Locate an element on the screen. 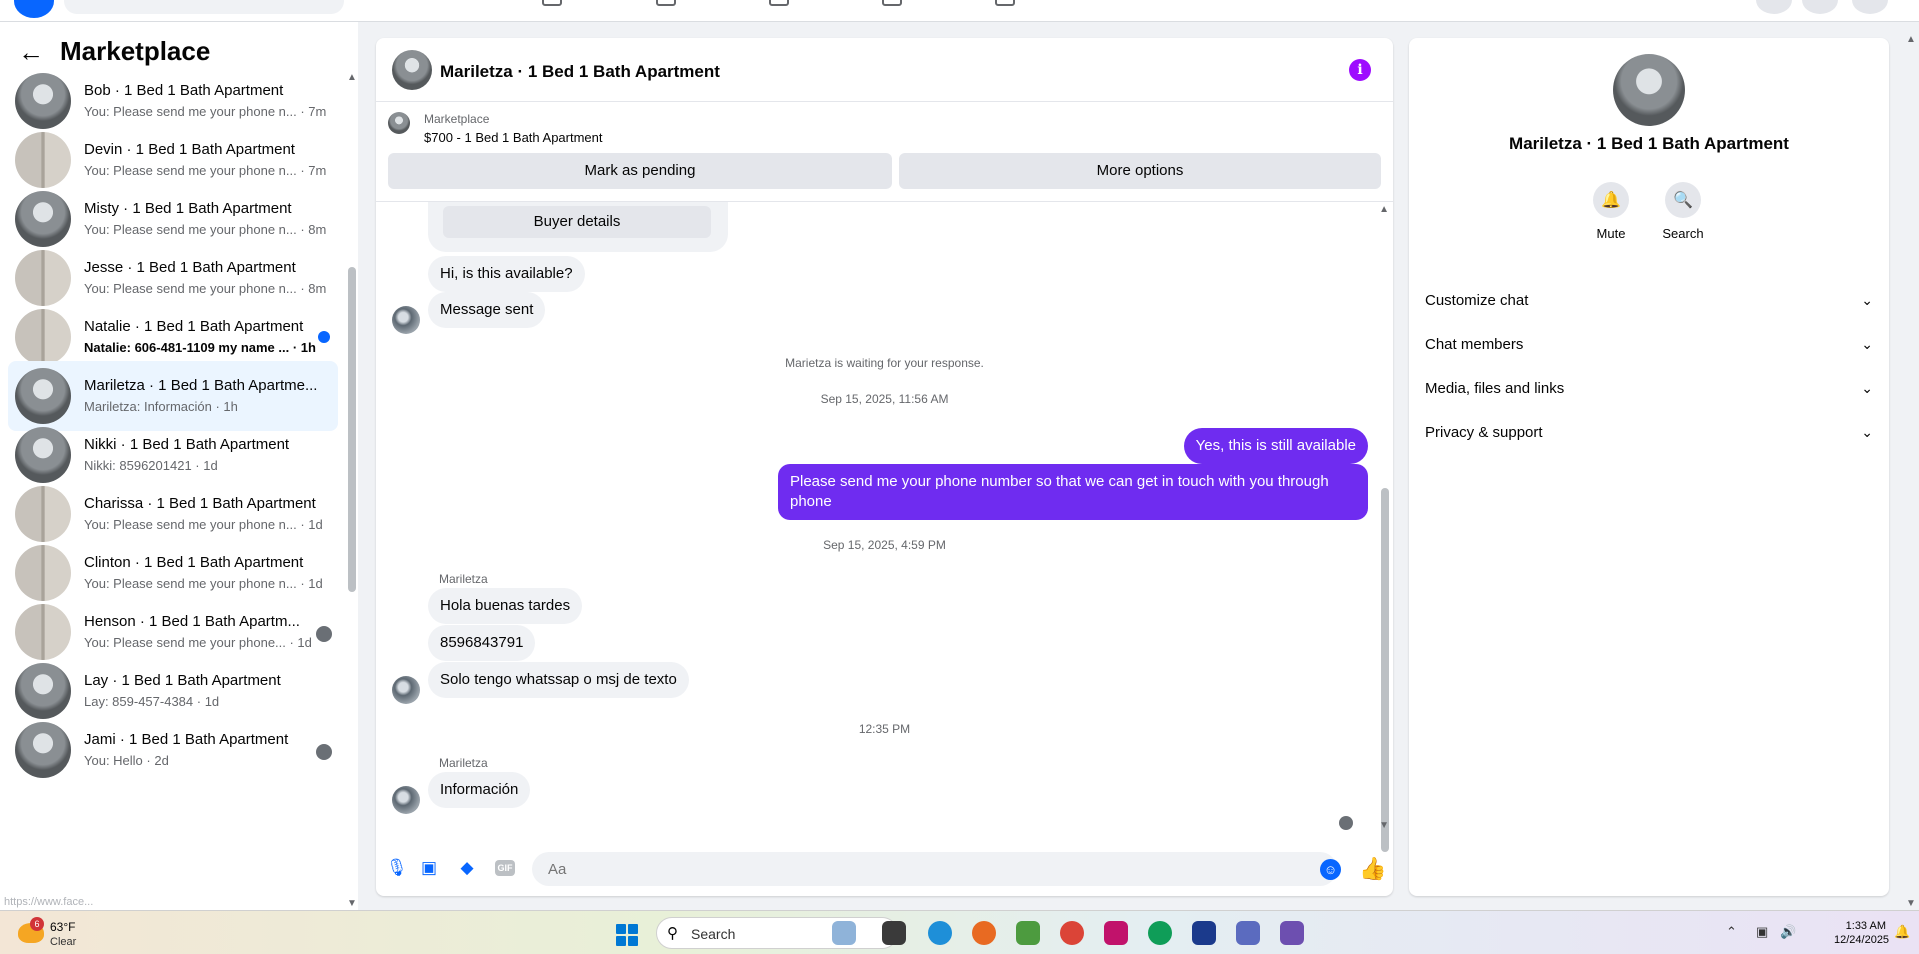  menu-grid-icon is located at coordinates (1774, 7).